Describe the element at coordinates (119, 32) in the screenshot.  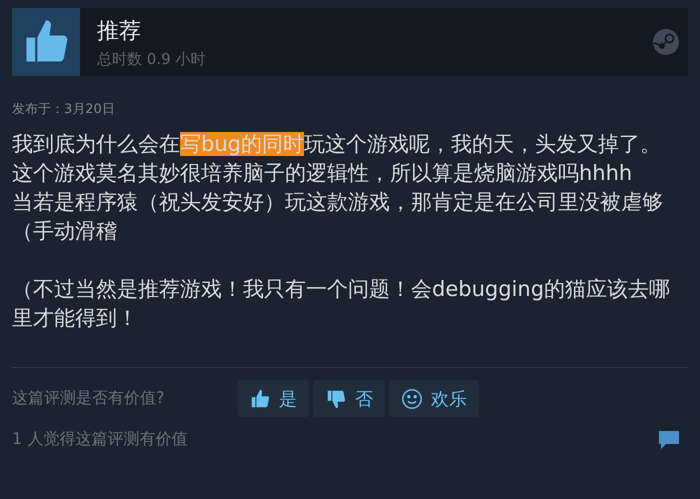
I see `verdict-title: 推荐` at that location.